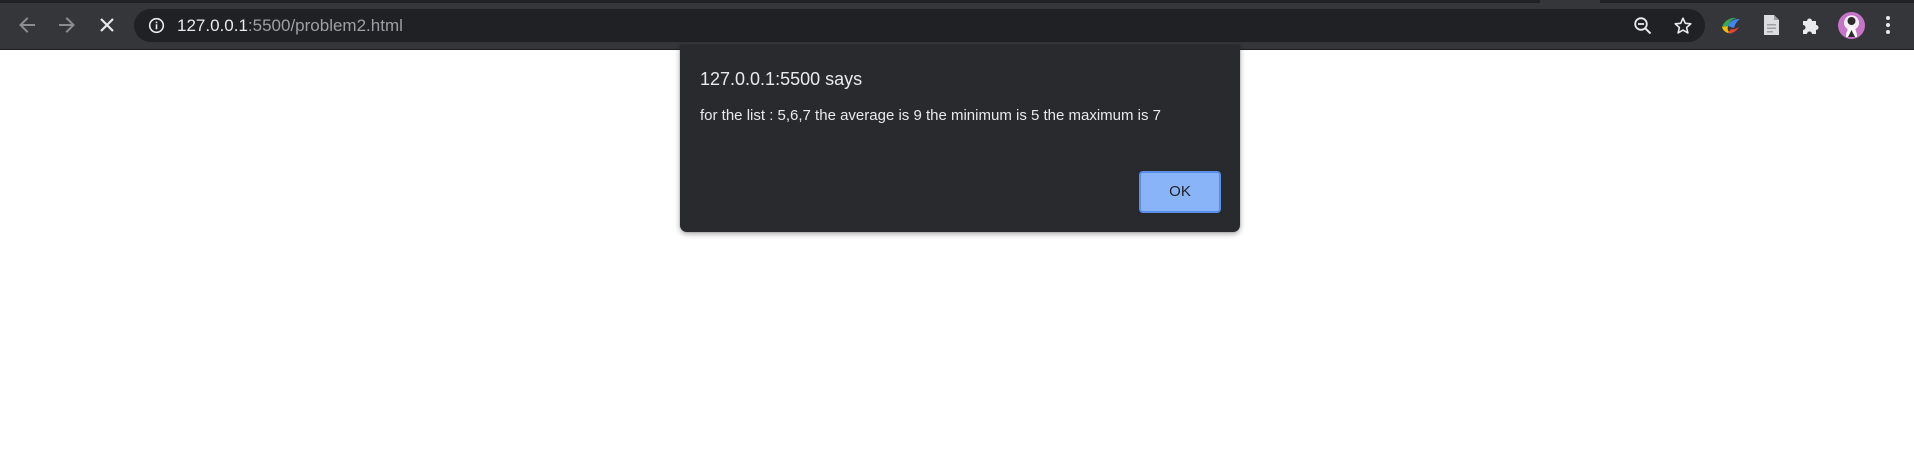  I want to click on url-path: :5500/problem2.html, so click(325, 25).